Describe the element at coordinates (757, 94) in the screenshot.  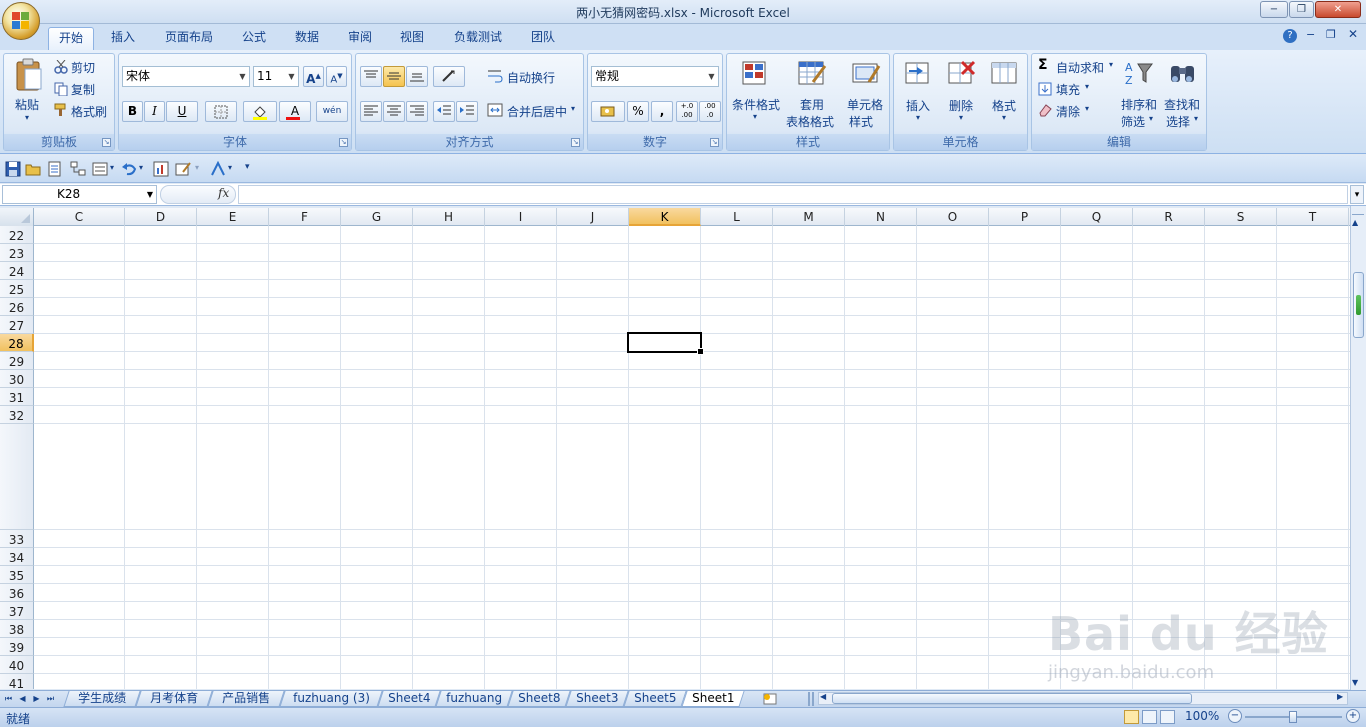
I see `conditional-format-button: 条件格式 ▾` at that location.